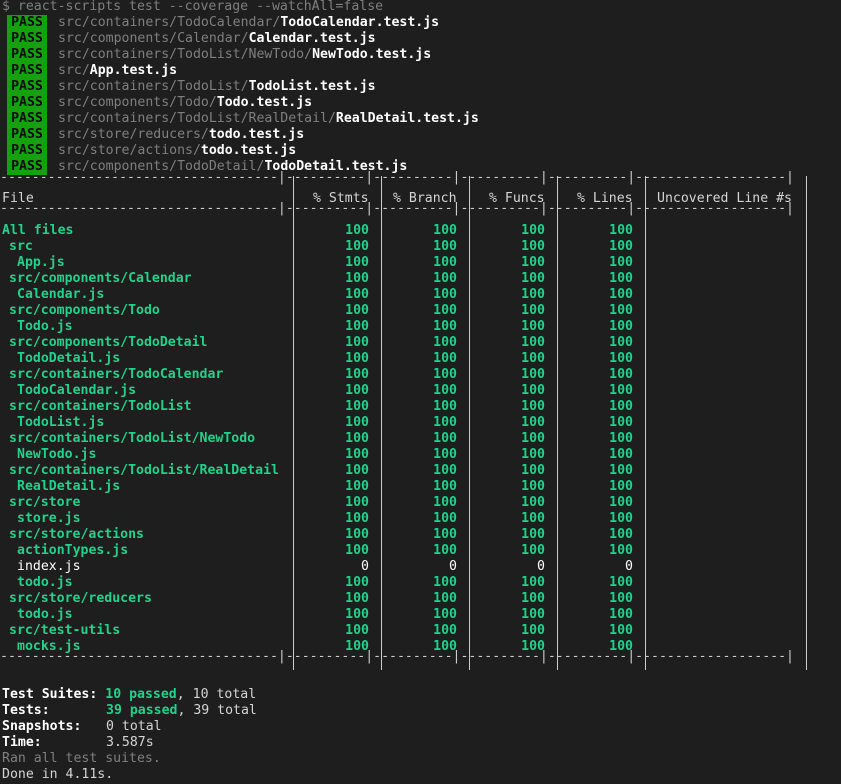 This screenshot has width=841, height=784. I want to click on test-file-name: RealDetail.test.js, so click(407, 118).